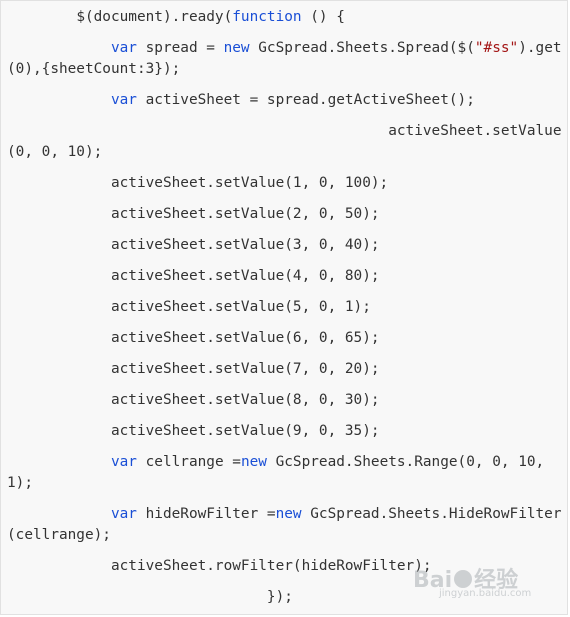  I want to click on code-line: activeSheet.setValue(8, 0, 30);, so click(285, 400).